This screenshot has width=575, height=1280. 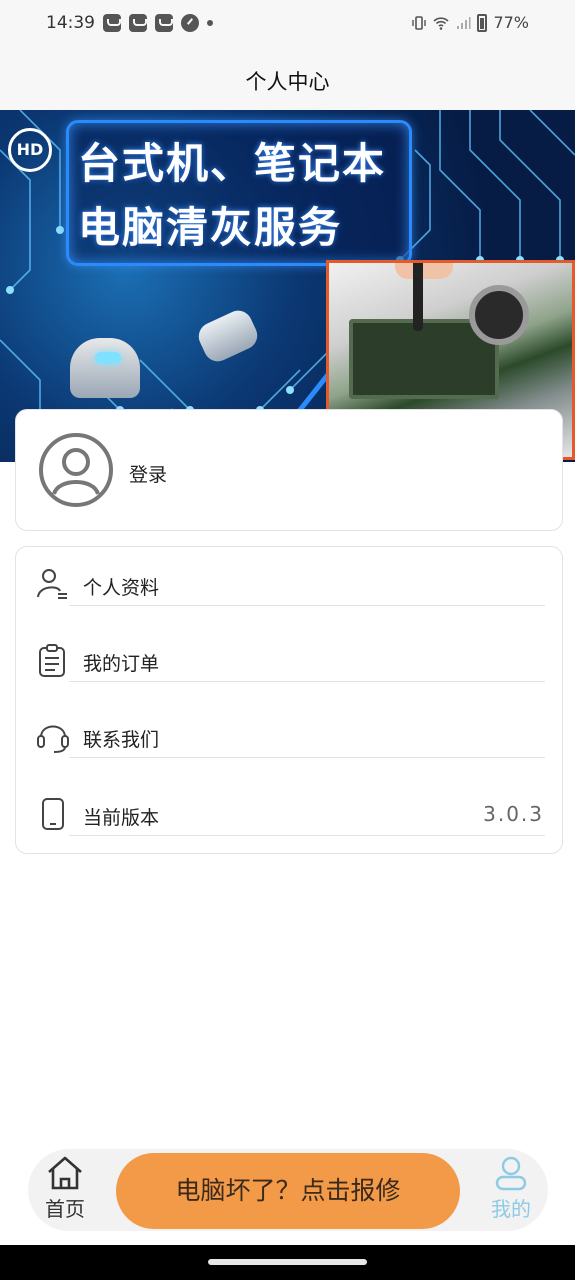 I want to click on vibrate-icon, so click(x=419, y=22).